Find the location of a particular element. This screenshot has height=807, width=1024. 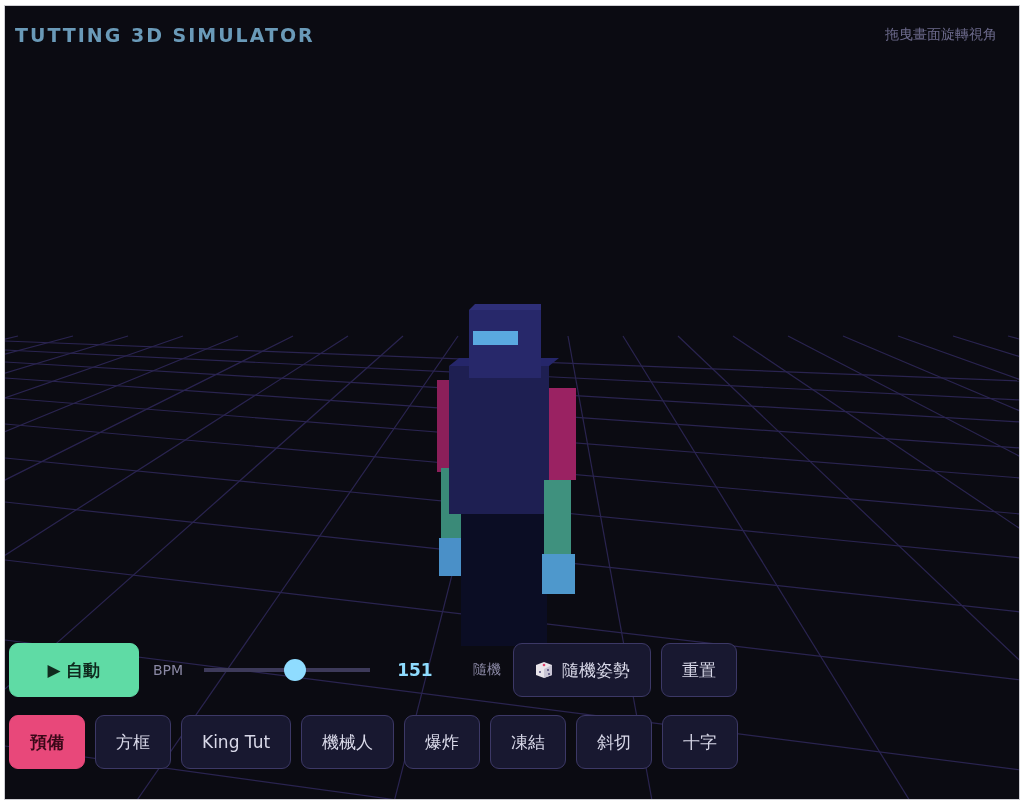

bpm-value: 151 is located at coordinates (415, 670).